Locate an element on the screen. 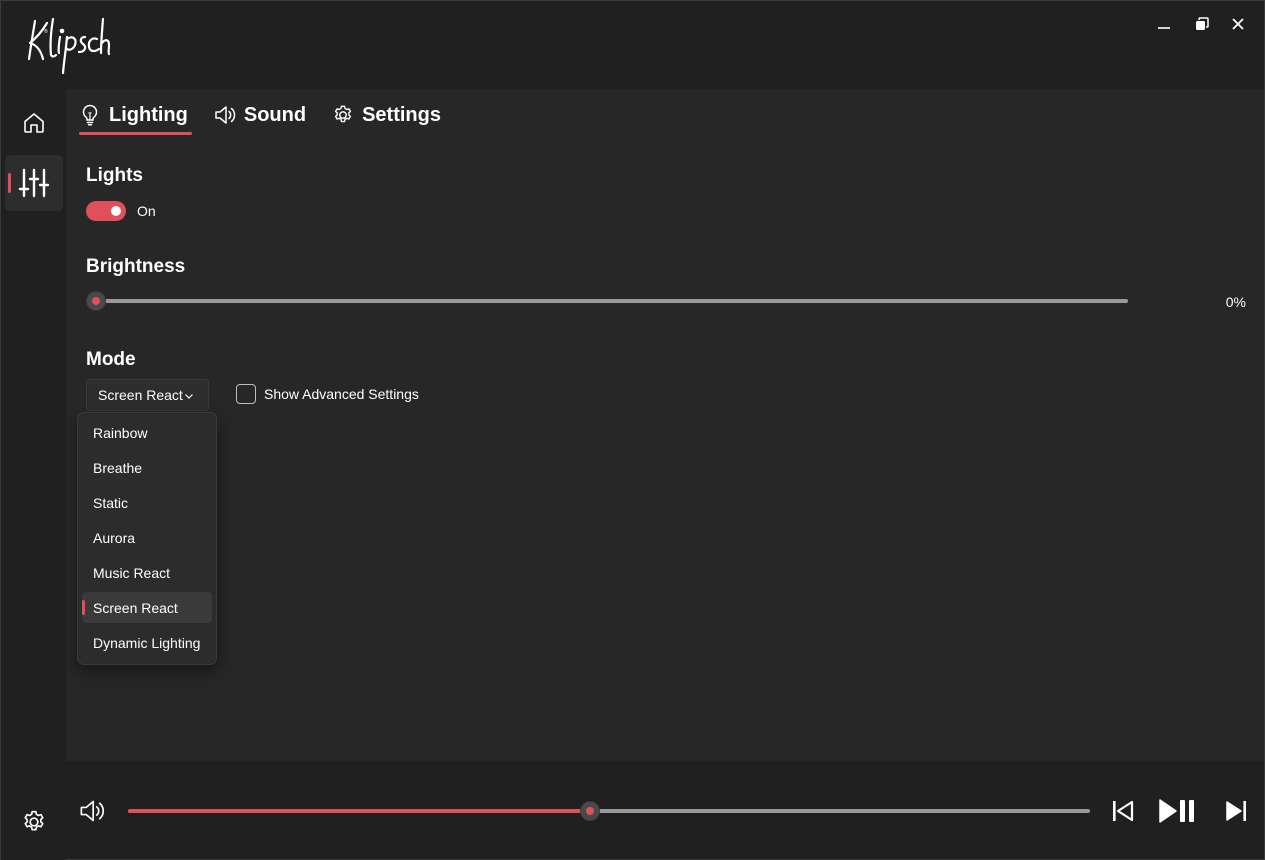  chevron-down-icon is located at coordinates (189, 396).